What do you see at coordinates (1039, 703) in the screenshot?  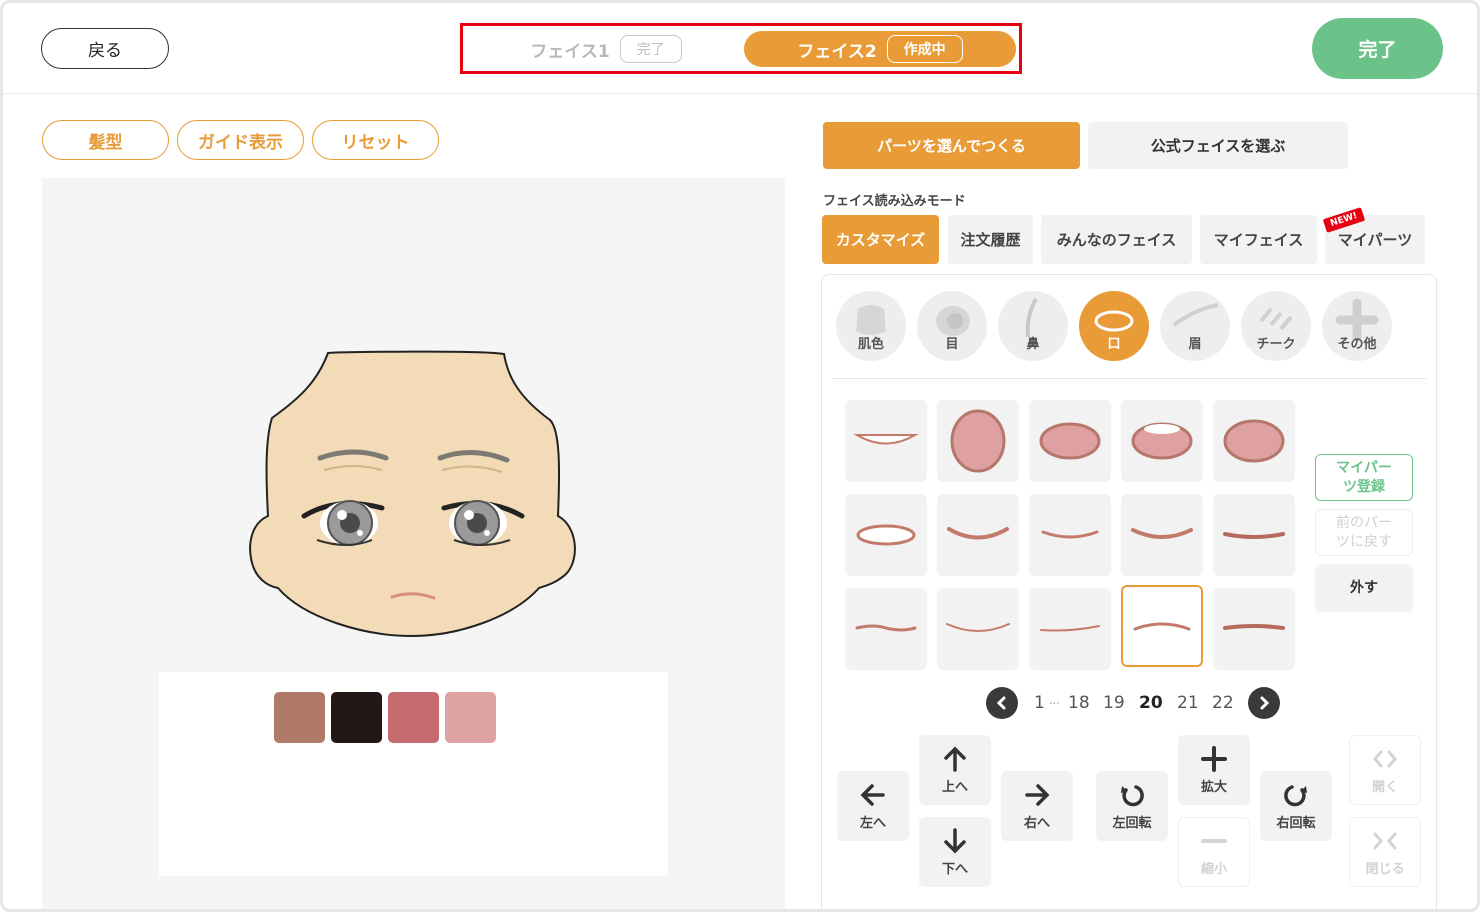 I see `page-link: 1` at bounding box center [1039, 703].